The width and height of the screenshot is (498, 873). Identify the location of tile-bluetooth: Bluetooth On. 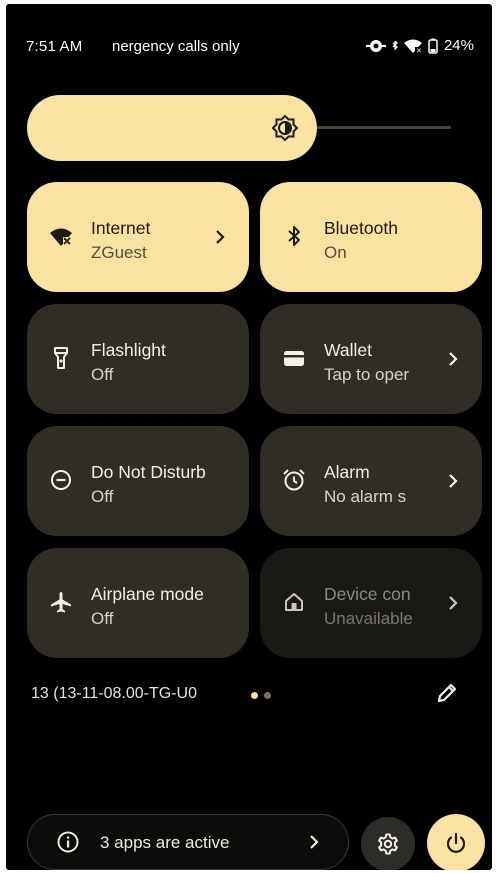
(371, 237).